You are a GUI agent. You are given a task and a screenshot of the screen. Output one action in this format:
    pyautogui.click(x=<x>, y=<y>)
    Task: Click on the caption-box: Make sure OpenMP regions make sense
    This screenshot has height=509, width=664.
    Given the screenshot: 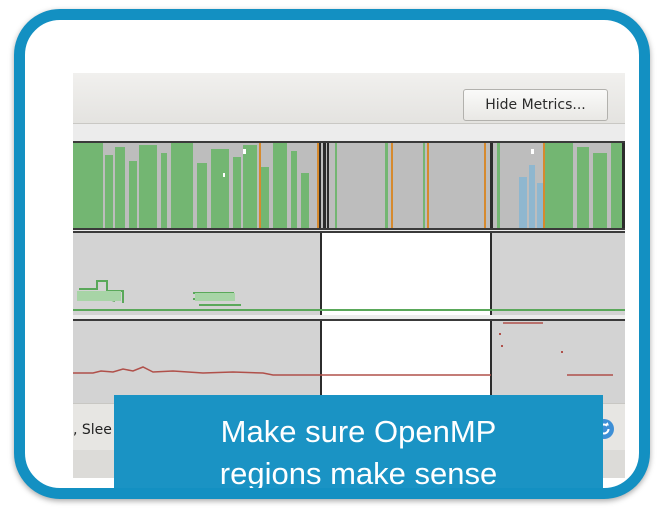 What is the action you would take?
    pyautogui.click(x=358, y=443)
    